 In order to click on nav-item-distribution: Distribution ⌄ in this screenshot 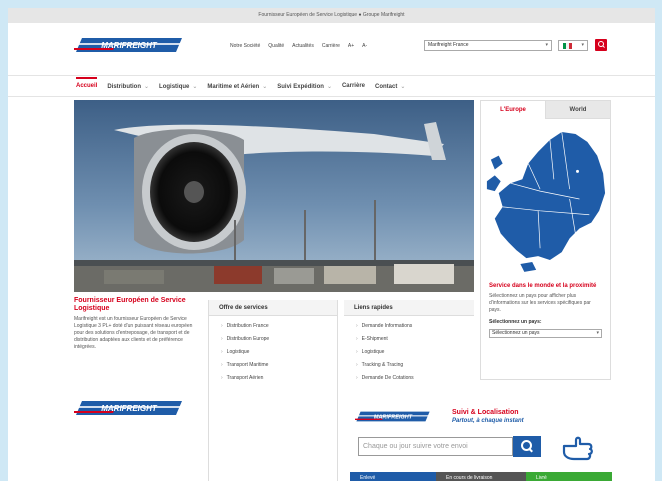, I will do `click(128, 86)`.